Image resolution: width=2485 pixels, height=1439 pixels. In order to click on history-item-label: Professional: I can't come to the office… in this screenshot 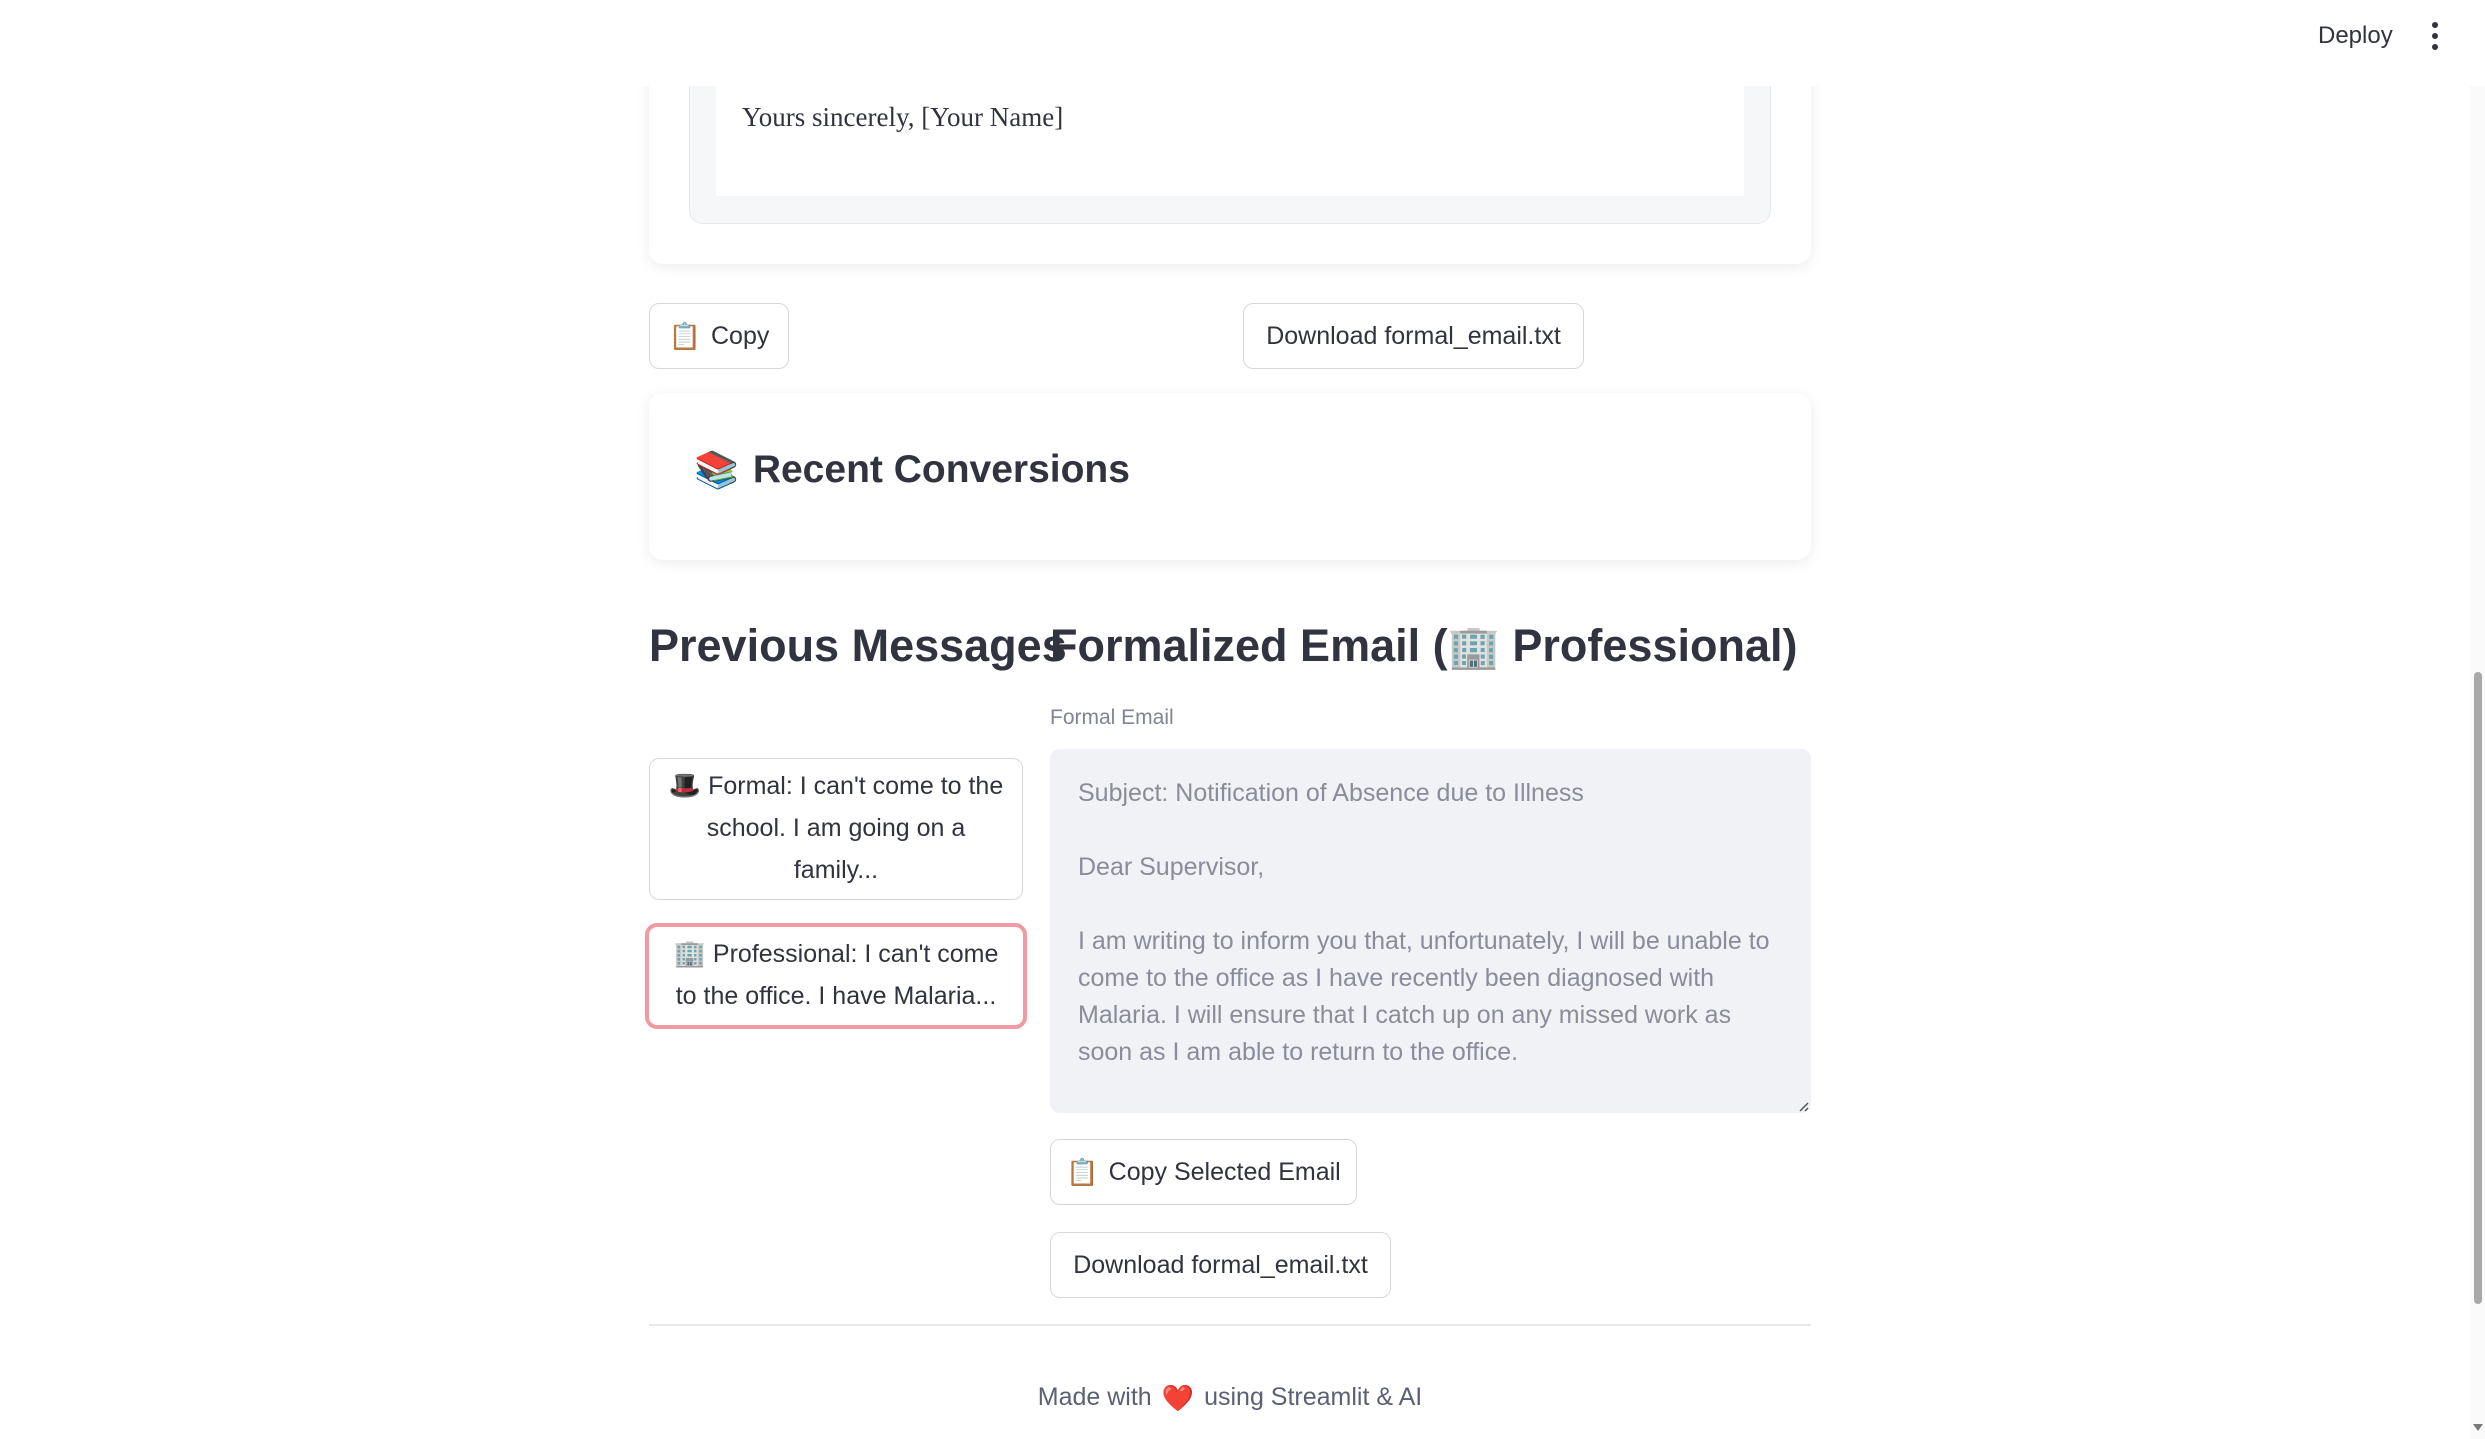, I will do `click(837, 975)`.